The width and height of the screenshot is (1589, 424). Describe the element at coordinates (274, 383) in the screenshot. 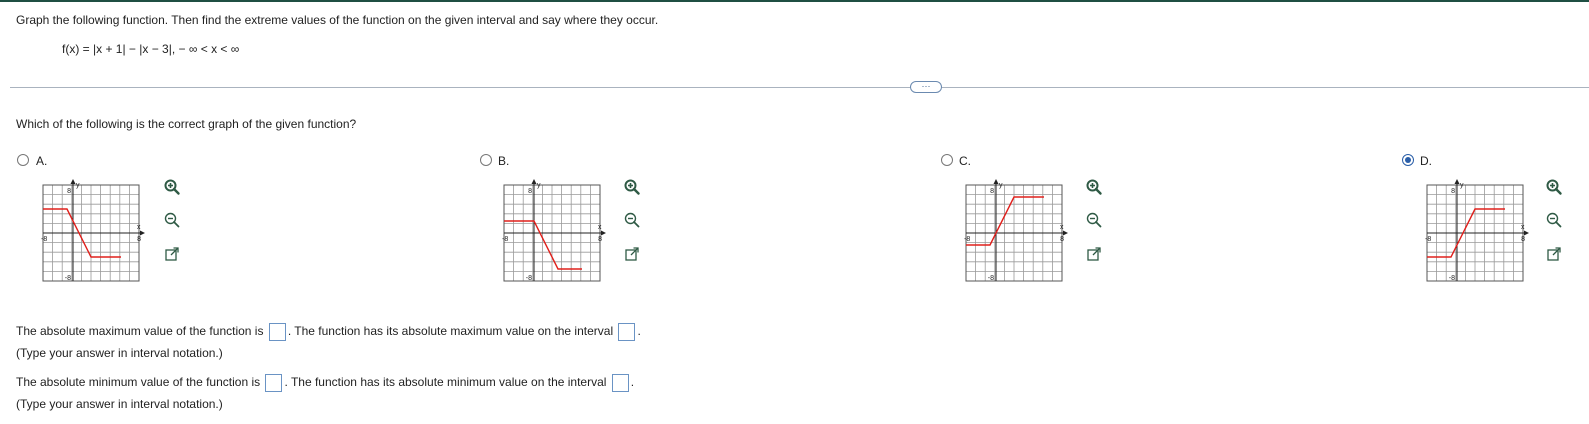

I see `min-value-input` at that location.